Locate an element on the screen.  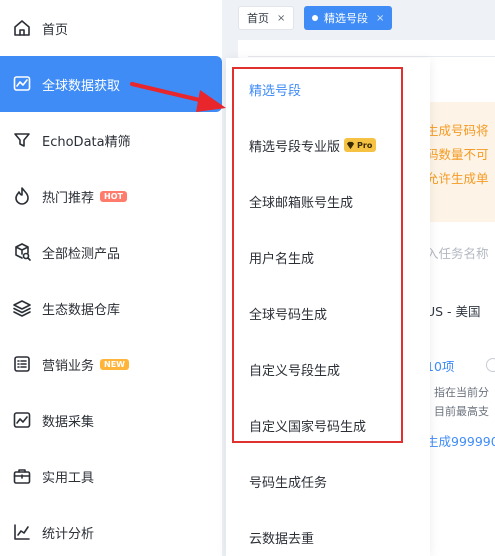
sidebar-item-warehouse: 生态数据仓库 is located at coordinates (111, 308).